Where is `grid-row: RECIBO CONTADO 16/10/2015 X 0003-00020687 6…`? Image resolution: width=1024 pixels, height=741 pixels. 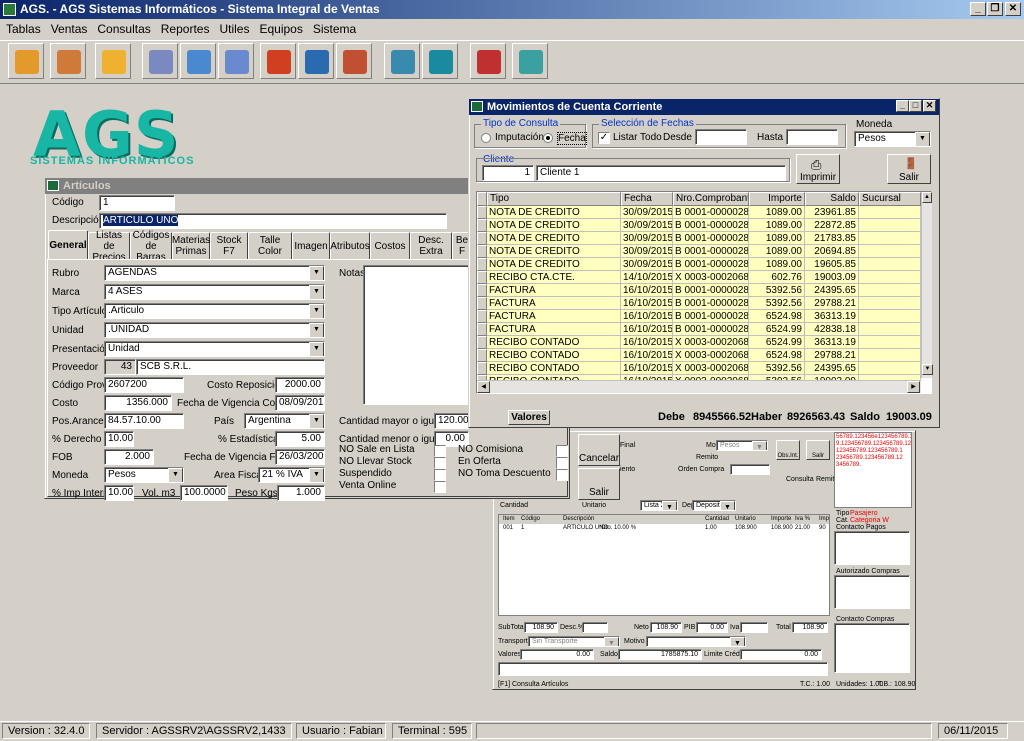
grid-row: RECIBO CONTADO 16/10/2015 X 0003-00020687 6… is located at coordinates (699, 355).